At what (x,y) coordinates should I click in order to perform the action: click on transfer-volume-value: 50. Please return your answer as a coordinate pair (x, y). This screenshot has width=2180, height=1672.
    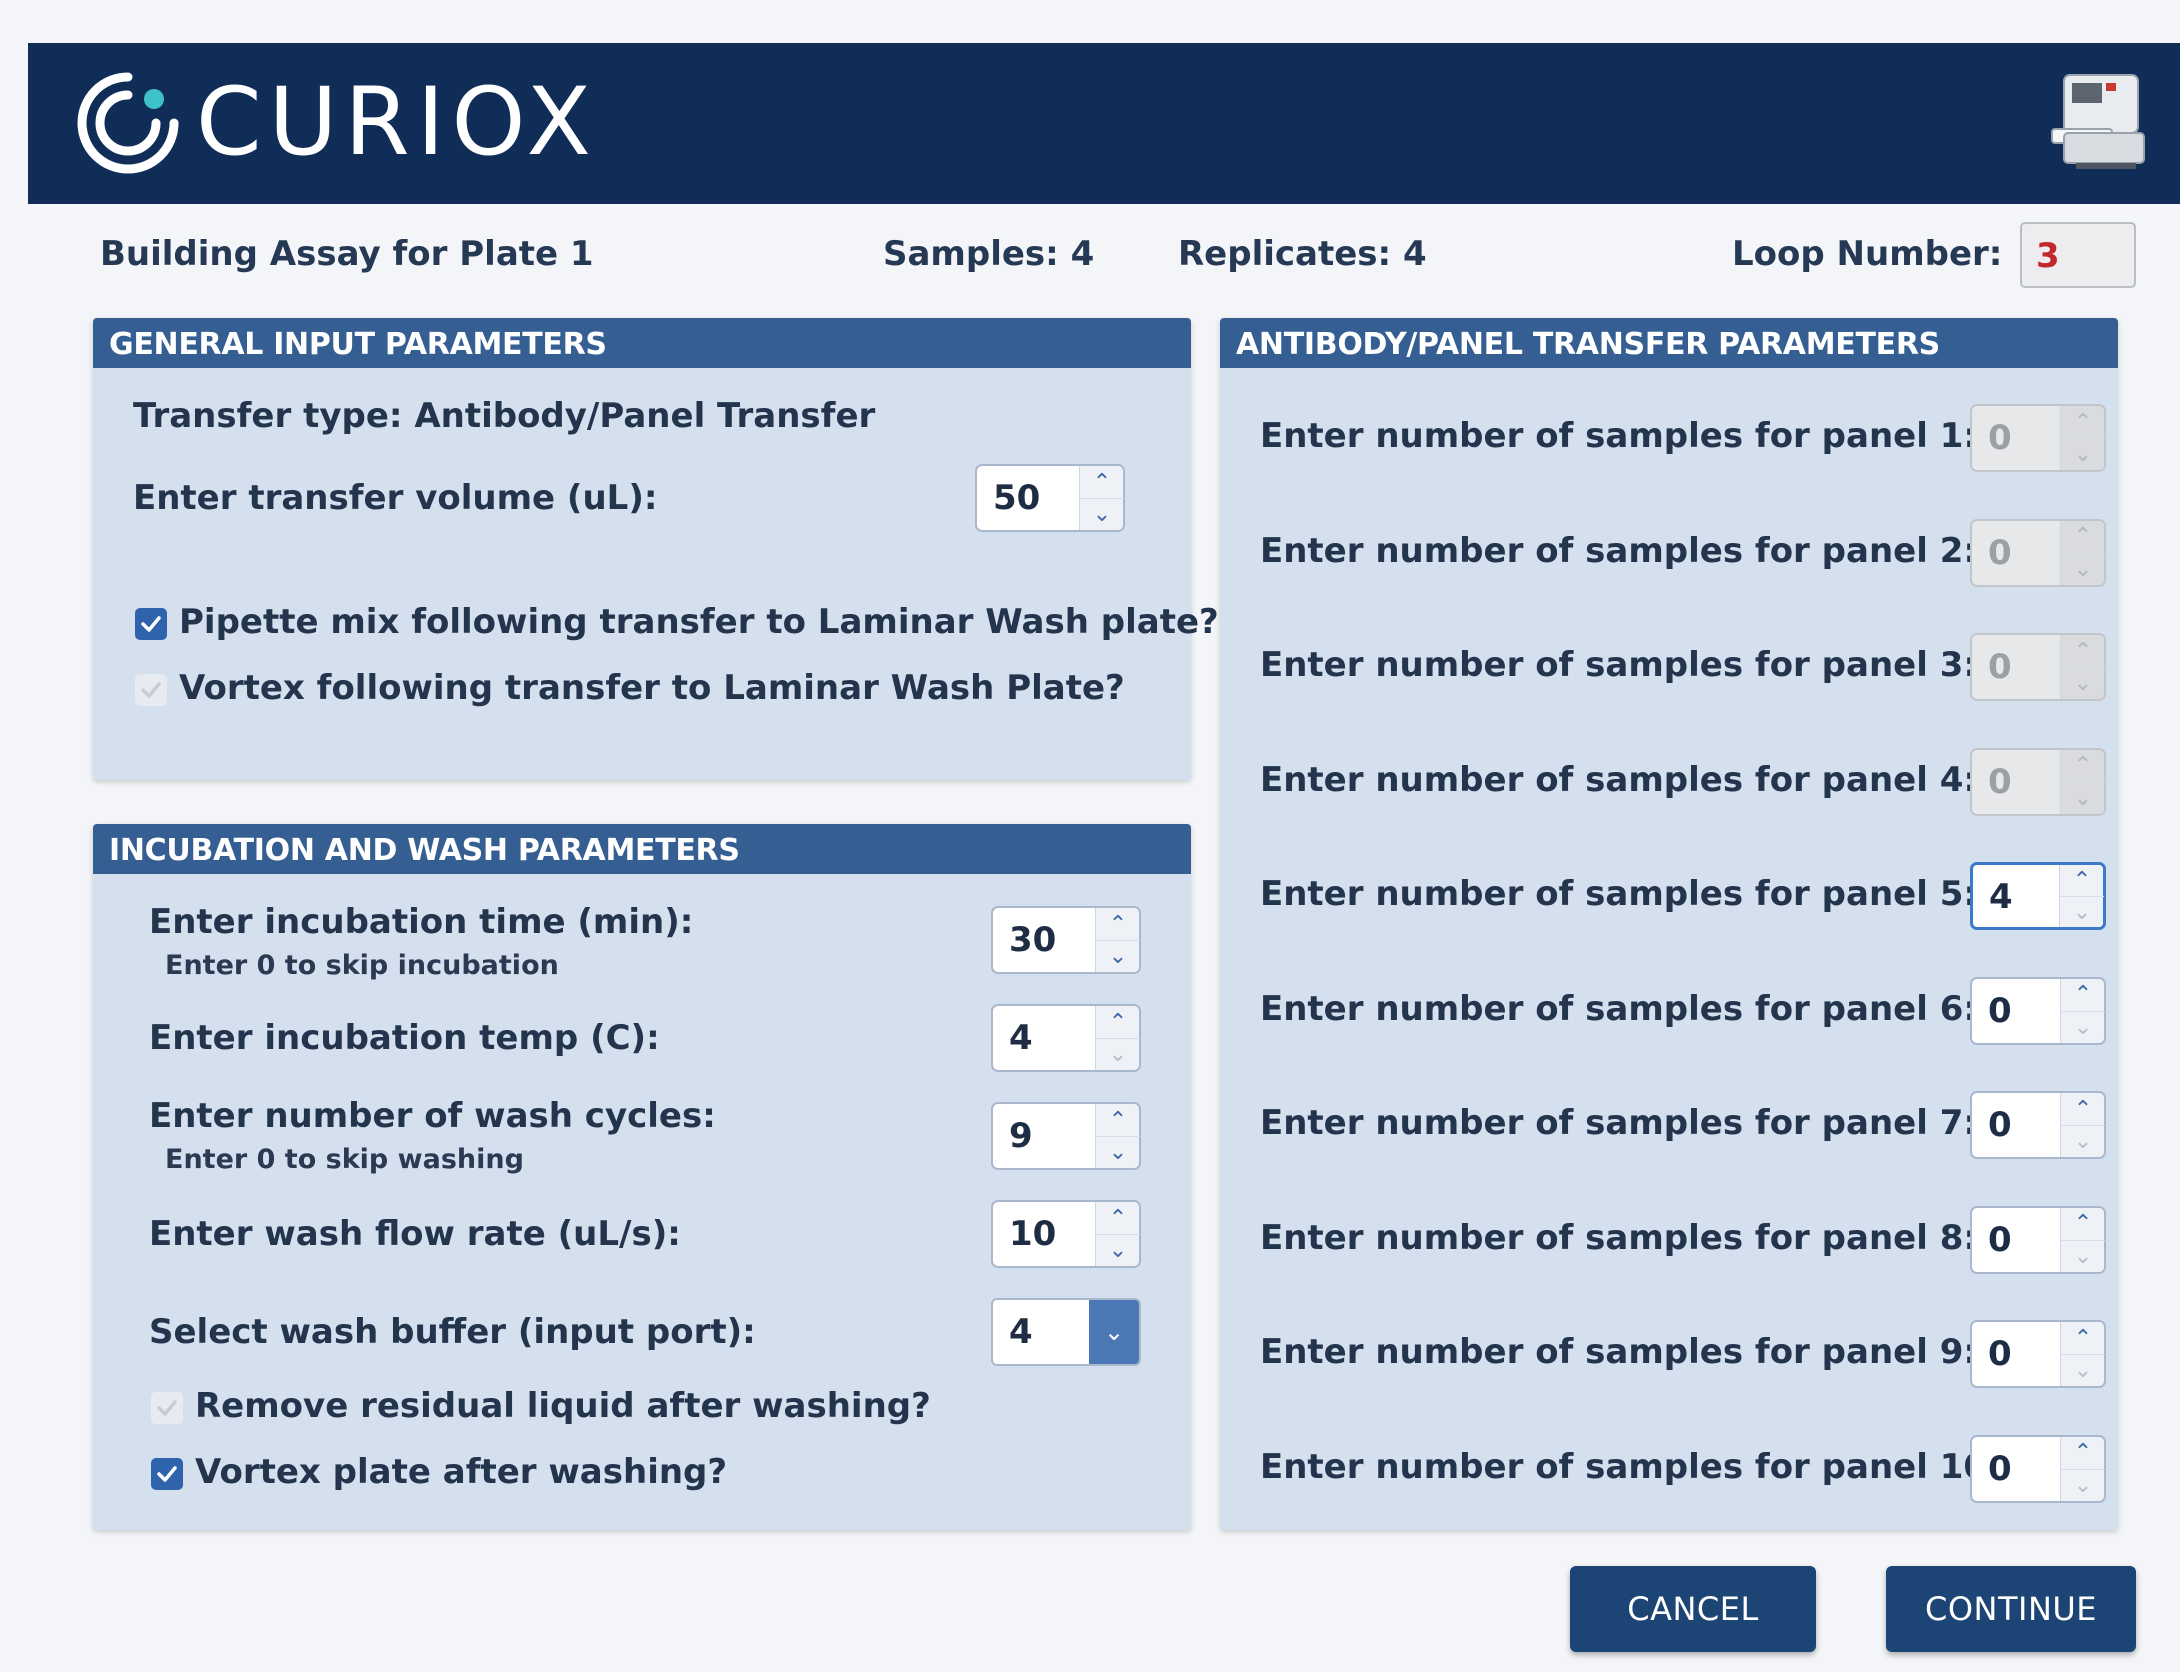
    Looking at the image, I should click on (1017, 498).